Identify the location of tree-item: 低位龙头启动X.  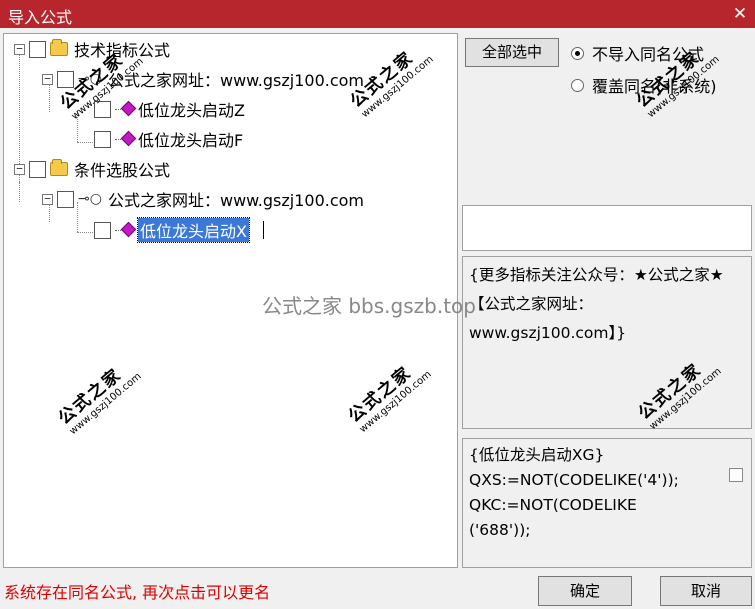
(179, 230).